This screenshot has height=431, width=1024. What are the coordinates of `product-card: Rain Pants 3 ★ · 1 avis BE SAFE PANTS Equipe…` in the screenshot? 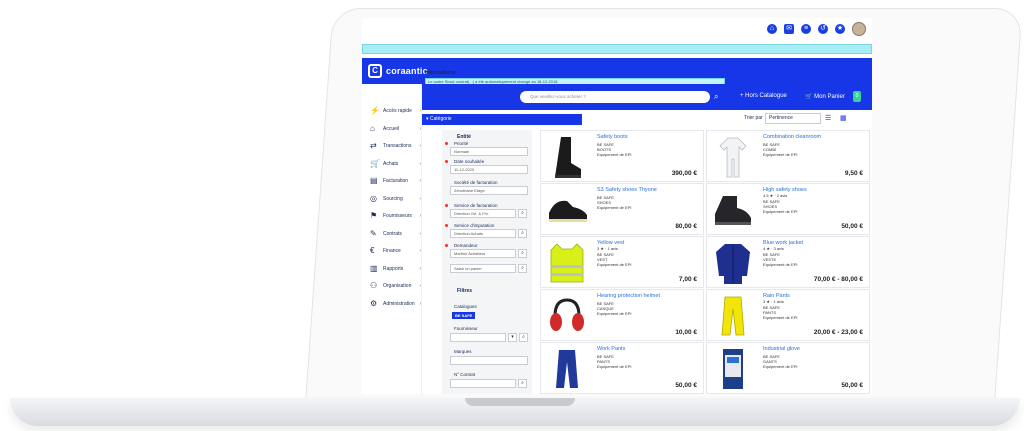 It's located at (788, 315).